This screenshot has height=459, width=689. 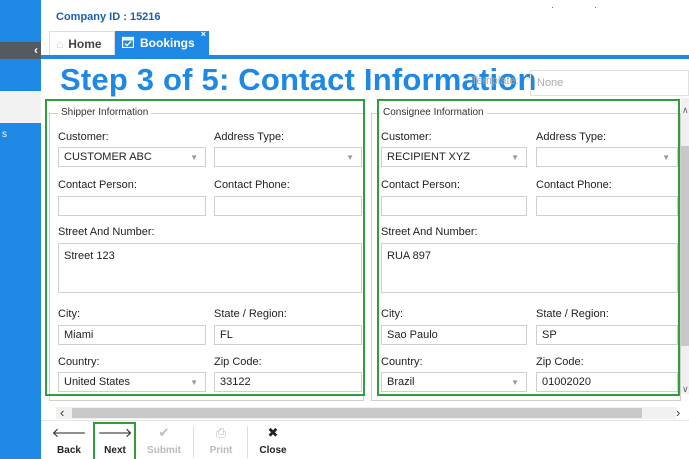 What do you see at coordinates (20, 107) in the screenshot?
I see `sidebar-item-active` at bounding box center [20, 107].